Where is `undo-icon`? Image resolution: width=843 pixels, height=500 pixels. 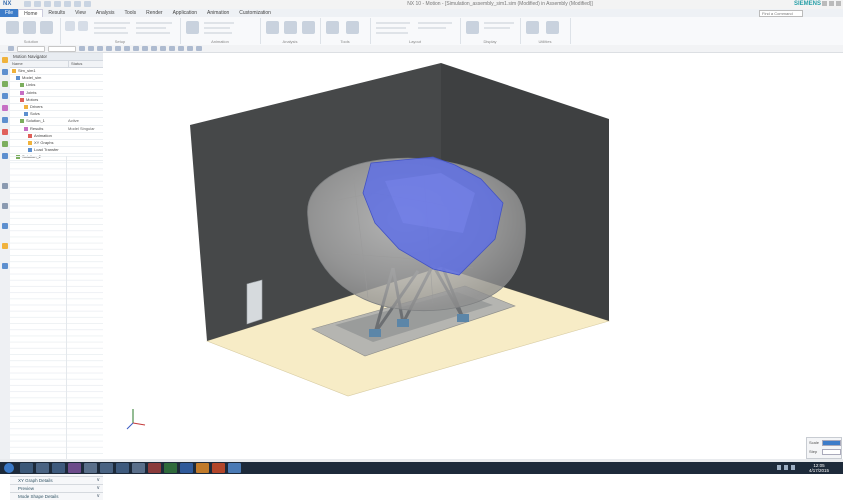
undo-icon is located at coordinates (37, 4).